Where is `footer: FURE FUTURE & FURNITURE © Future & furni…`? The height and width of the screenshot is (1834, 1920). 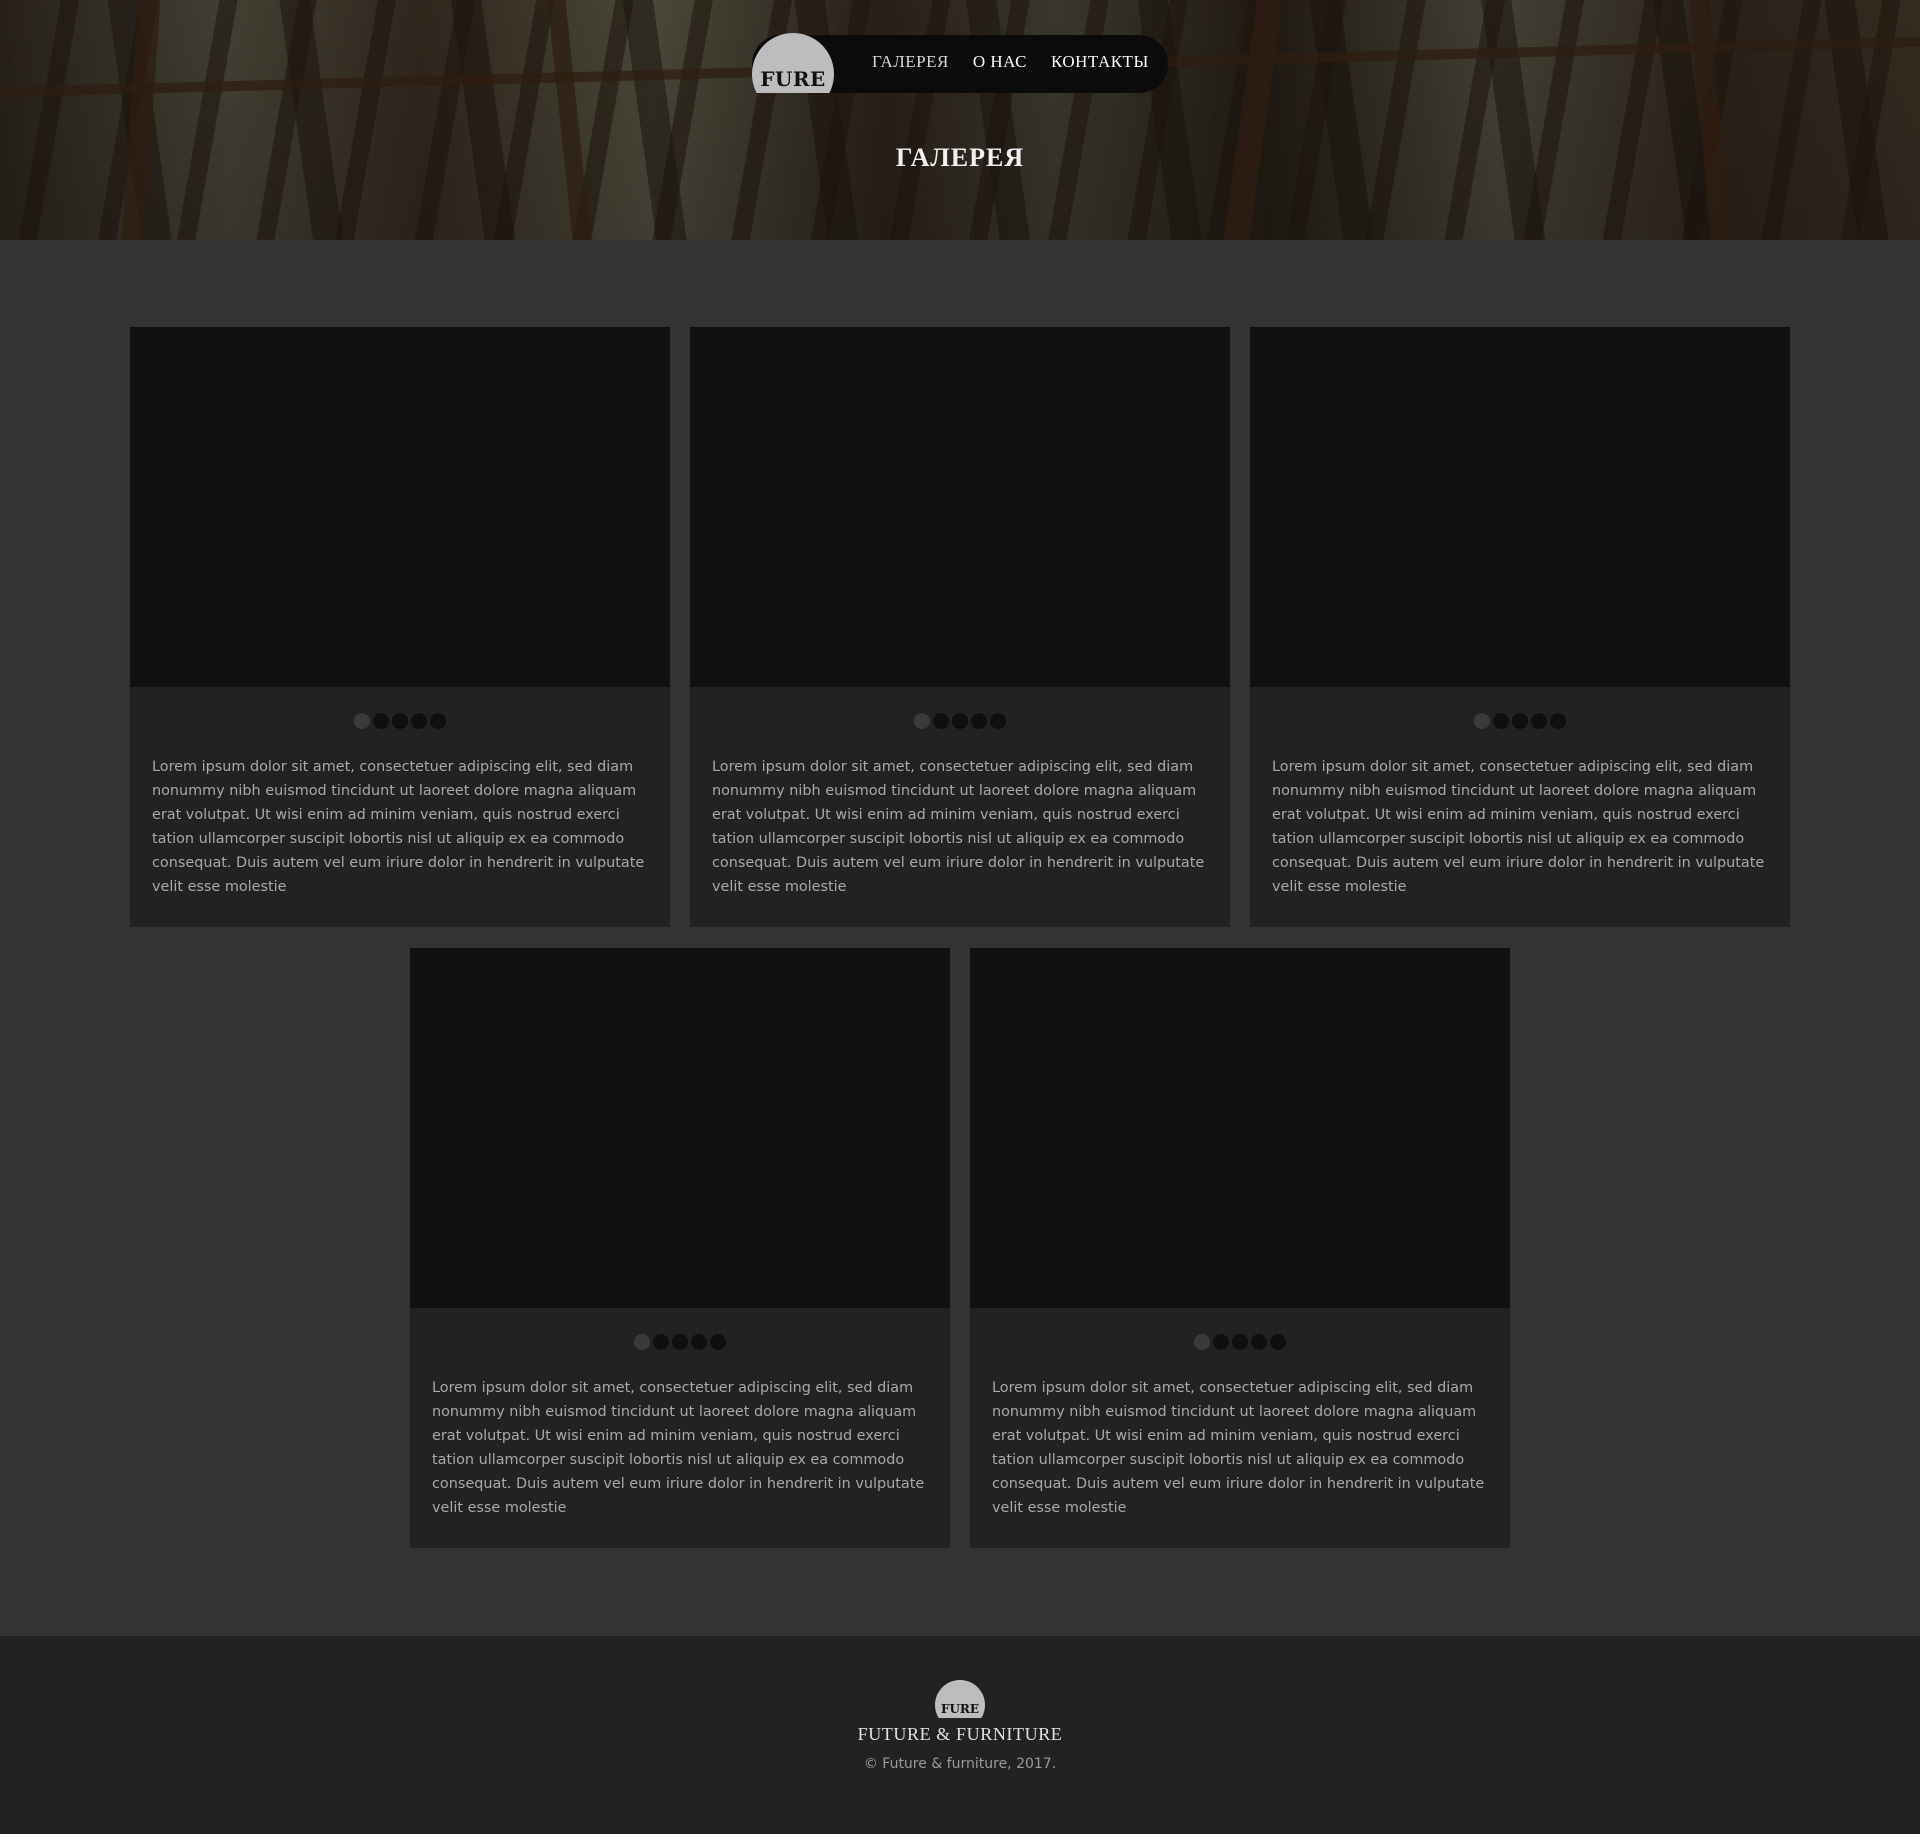 footer: FURE FUTURE & FURNITURE © Future & furni… is located at coordinates (960, 1735).